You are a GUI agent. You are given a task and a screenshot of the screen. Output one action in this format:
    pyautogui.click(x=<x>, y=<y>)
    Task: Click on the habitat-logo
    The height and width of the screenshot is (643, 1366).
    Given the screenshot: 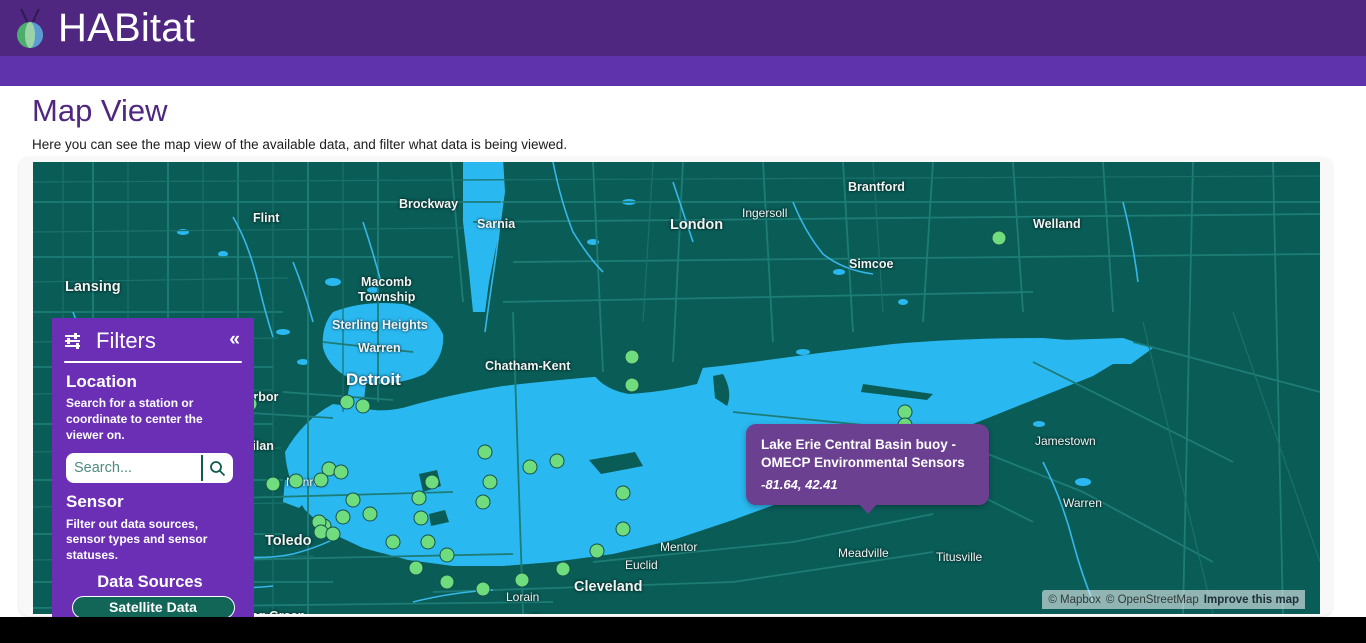 What is the action you would take?
    pyautogui.click(x=30, y=28)
    